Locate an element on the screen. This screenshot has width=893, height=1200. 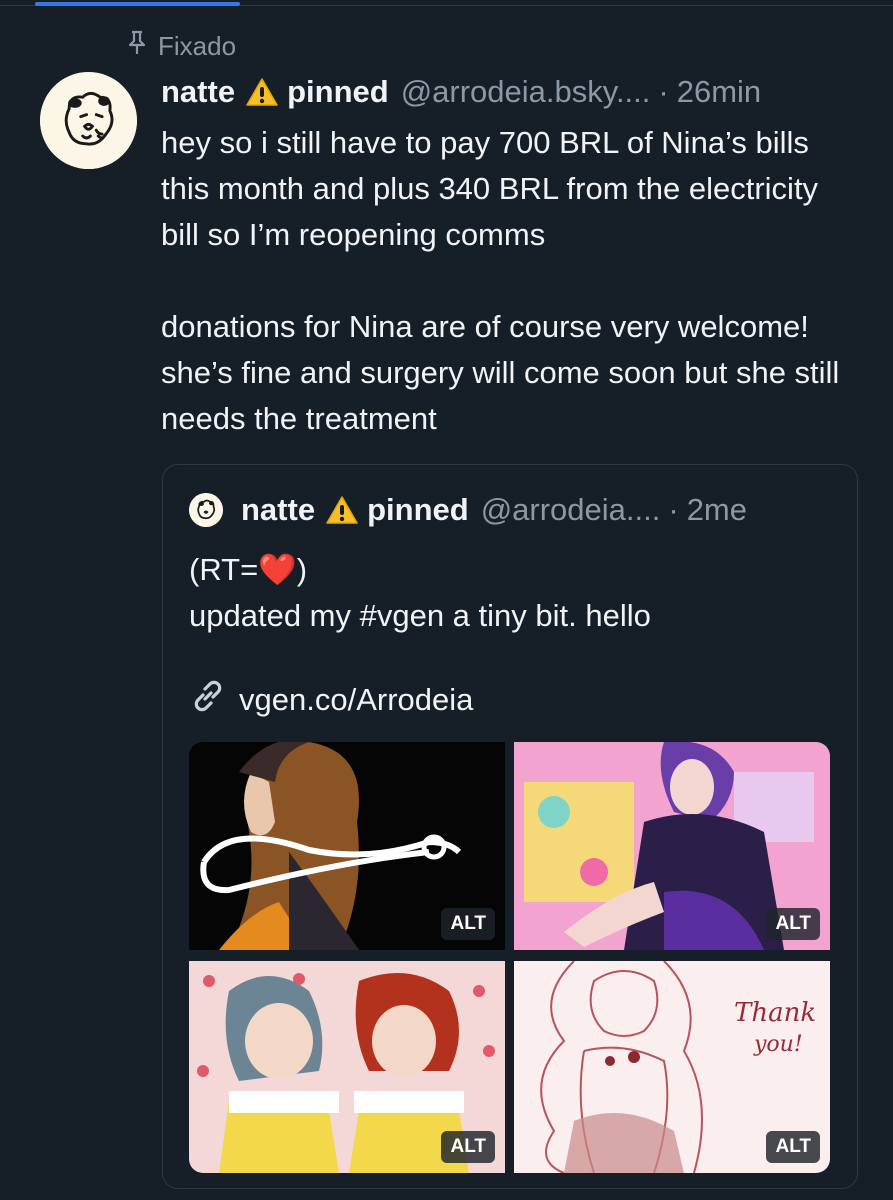
link-url: vgen.co/Arrodeia is located at coordinates (356, 700).